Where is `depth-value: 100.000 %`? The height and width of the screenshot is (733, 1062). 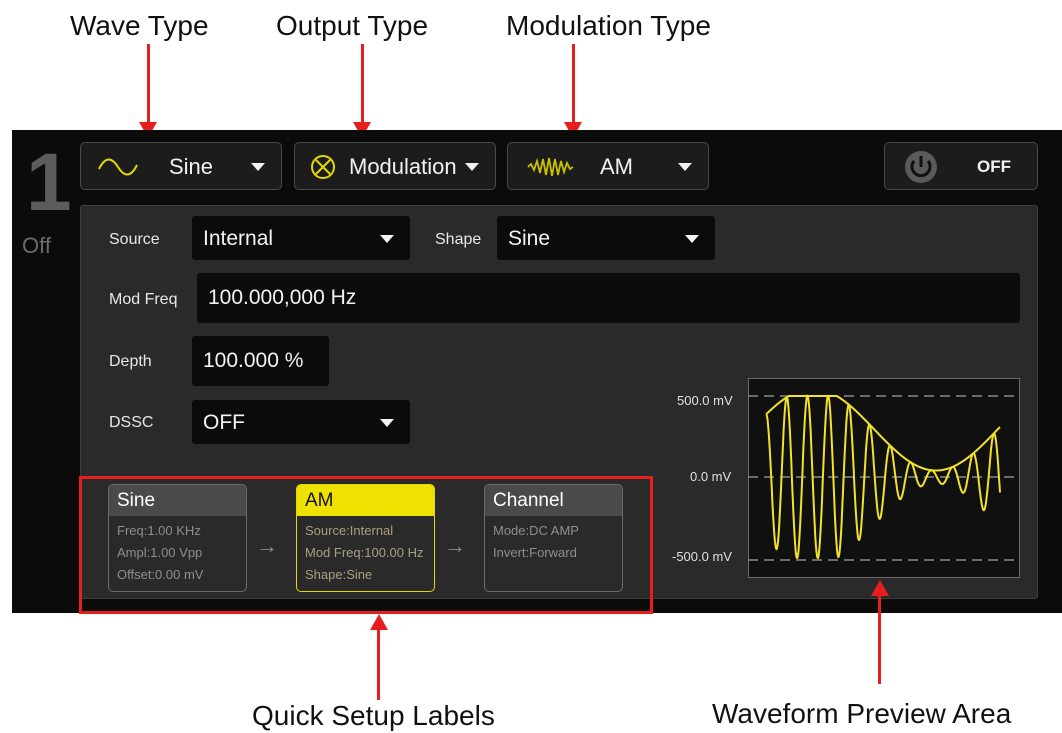
depth-value: 100.000 % is located at coordinates (253, 360).